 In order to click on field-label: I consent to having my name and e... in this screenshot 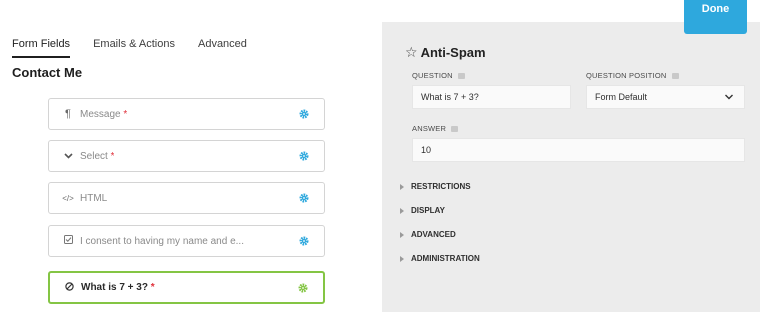, I will do `click(162, 241)`.